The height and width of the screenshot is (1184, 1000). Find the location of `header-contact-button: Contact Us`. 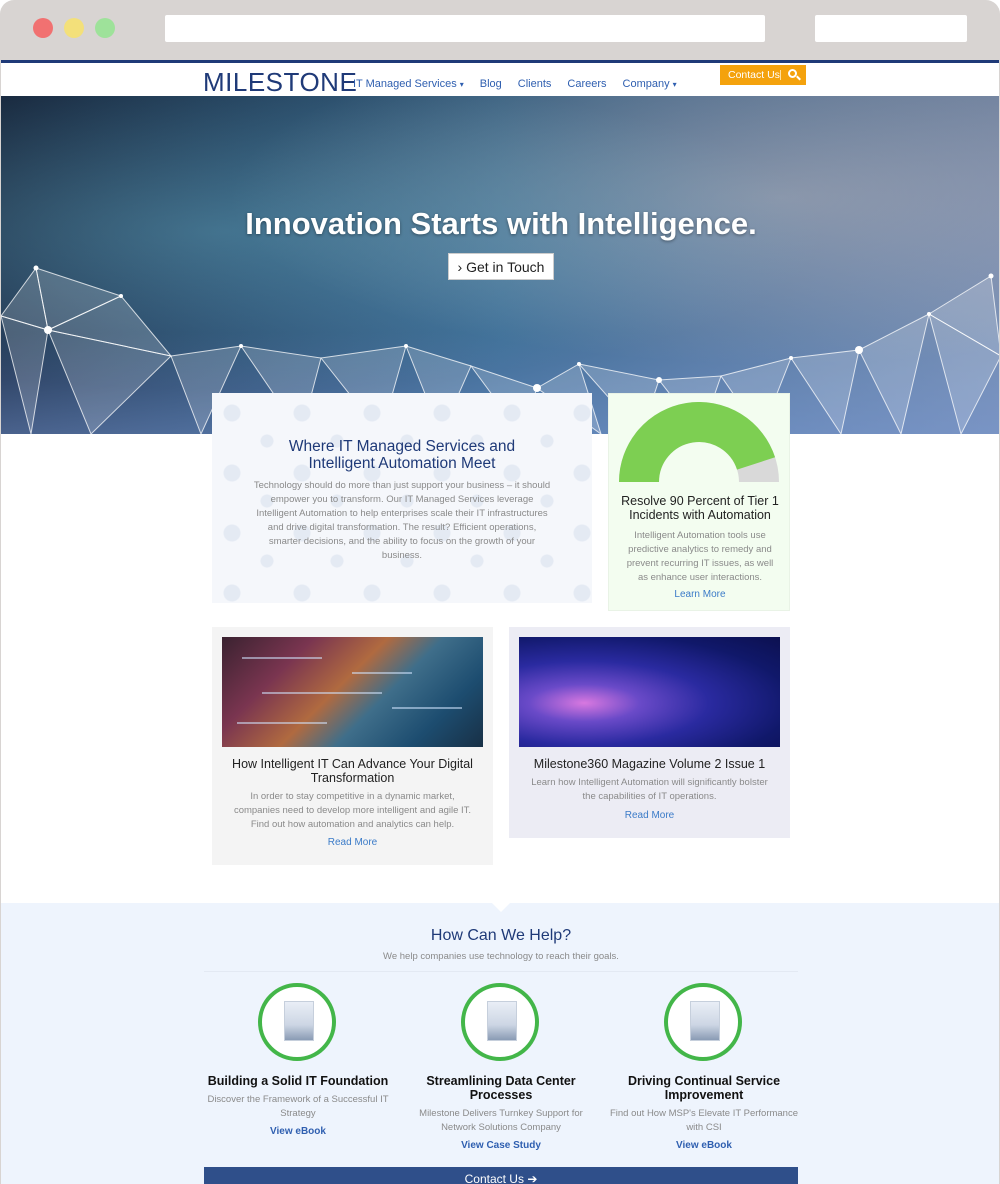

header-contact-button: Contact Us is located at coordinates (763, 75).